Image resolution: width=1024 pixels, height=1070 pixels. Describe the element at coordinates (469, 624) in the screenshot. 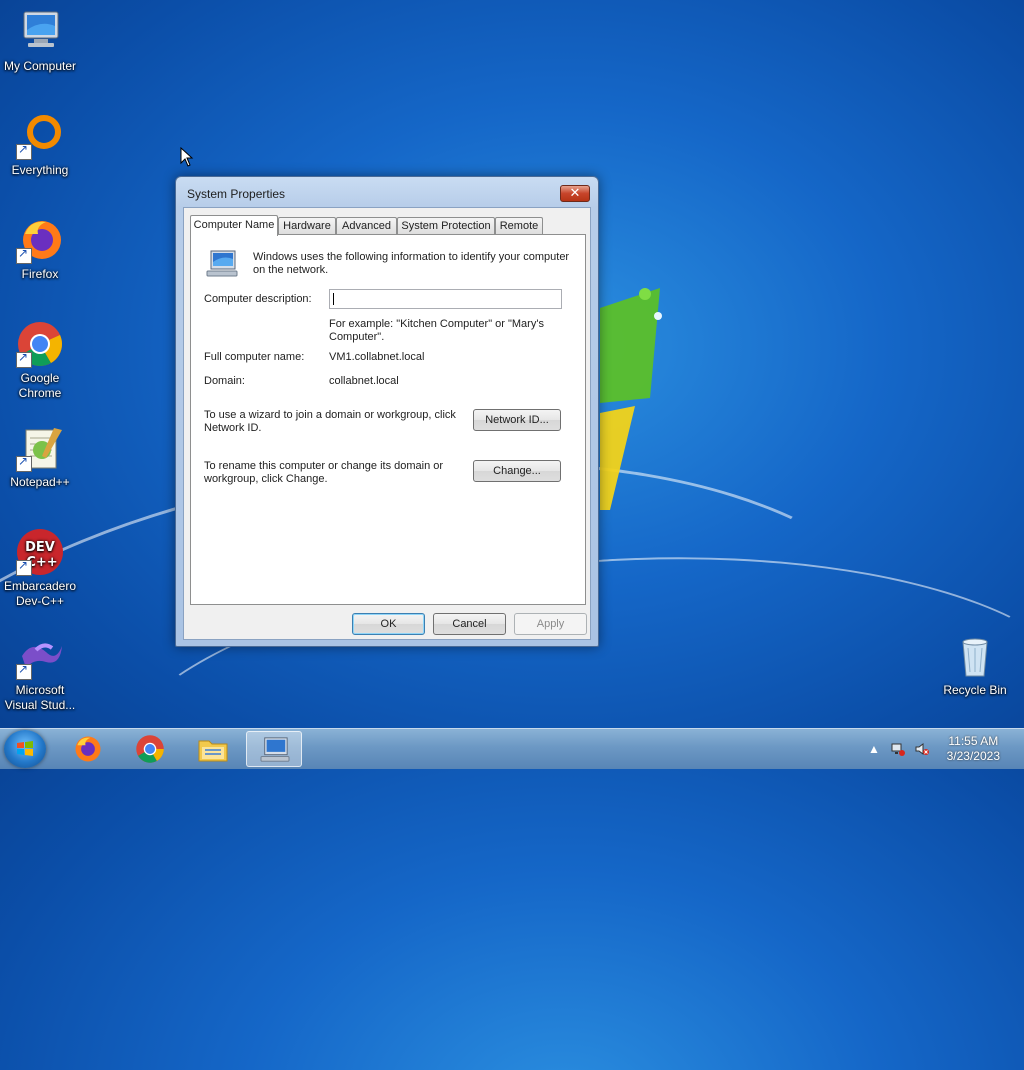

I see `cancel-button: Cancel` at that location.